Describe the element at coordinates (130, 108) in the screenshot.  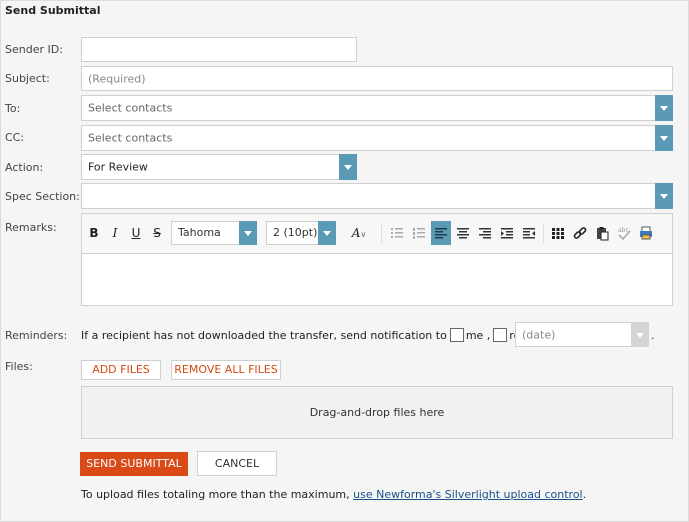
I see `to-placeholder: Select contacts` at that location.